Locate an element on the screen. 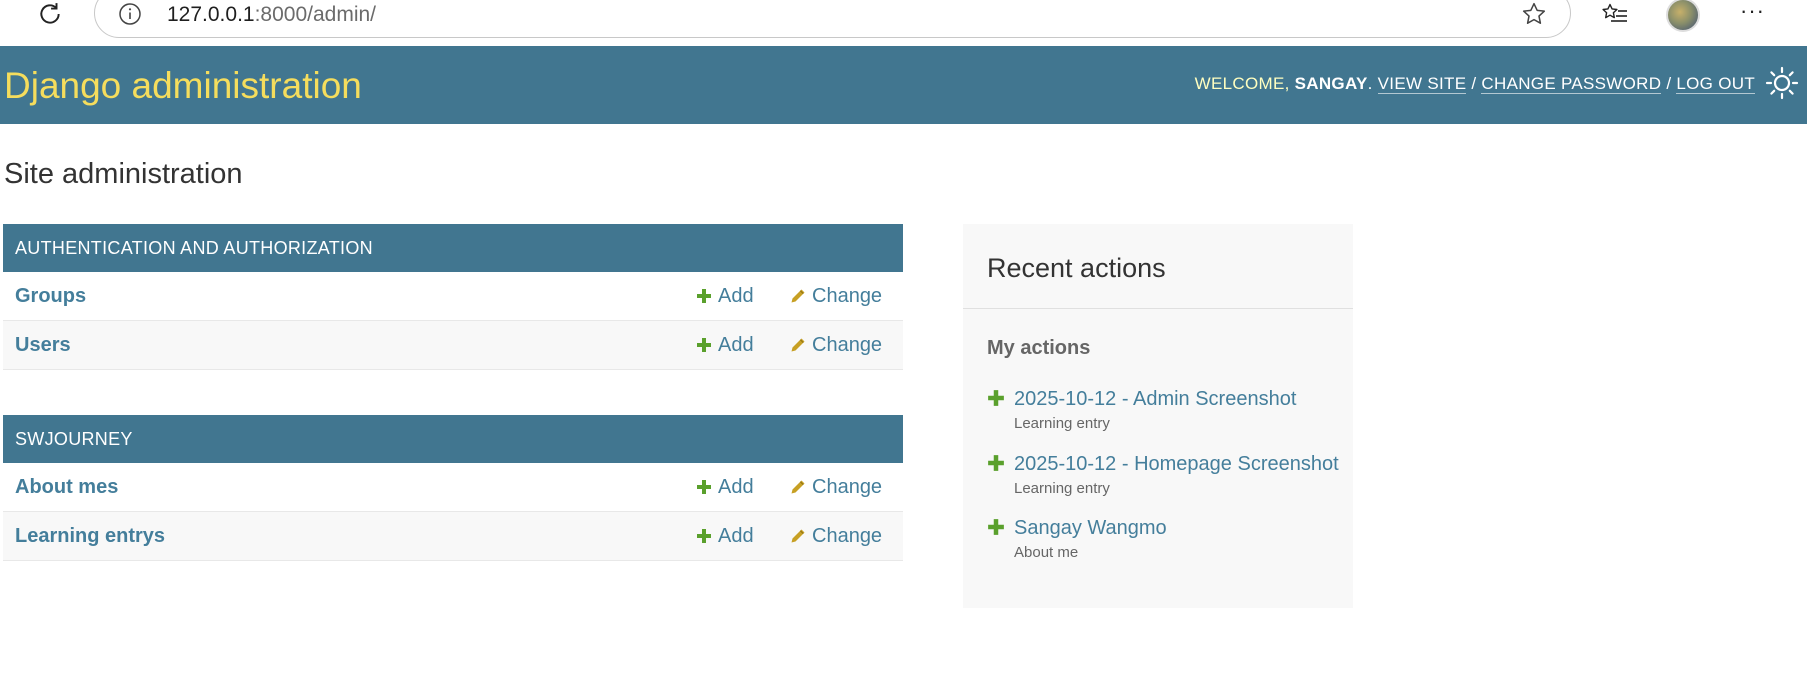 Image resolution: width=1807 pixels, height=673 pixels. recent-action-link: 2025-10-12 - Admin Screenshot is located at coordinates (1155, 399).